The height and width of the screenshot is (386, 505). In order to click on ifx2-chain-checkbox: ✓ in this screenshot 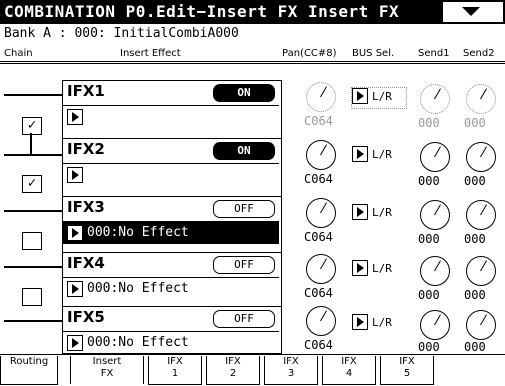, I will do `click(32, 184)`.